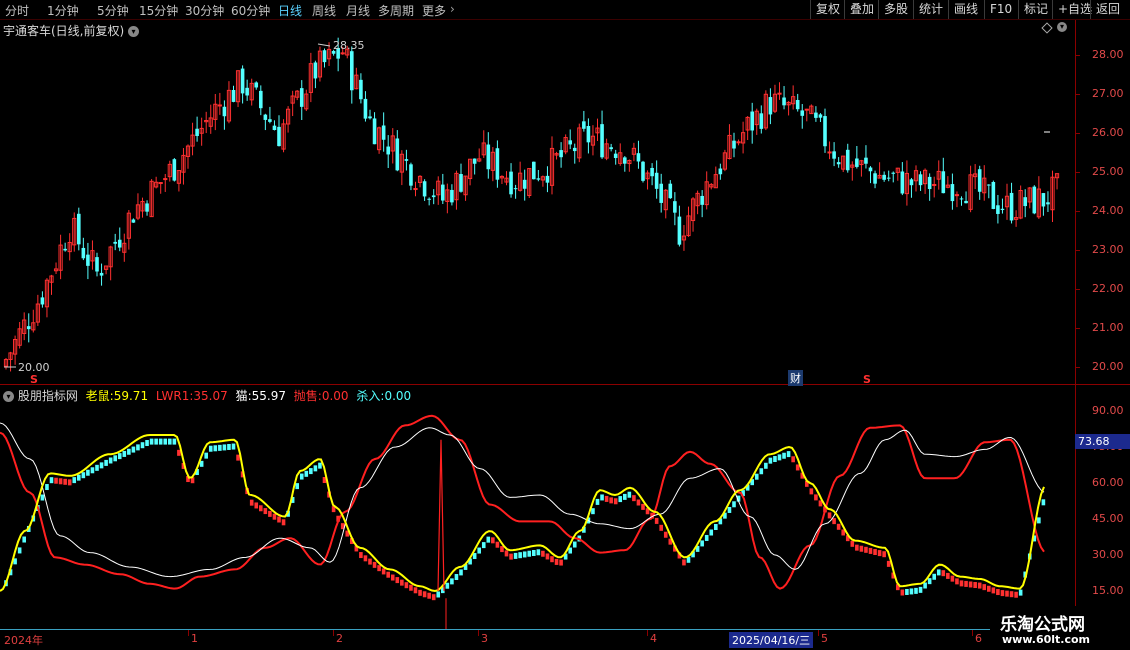 The width and height of the screenshot is (1130, 650). What do you see at coordinates (1108, 410) in the screenshot?
I see `indicator-tick-label: 90.00` at bounding box center [1108, 410].